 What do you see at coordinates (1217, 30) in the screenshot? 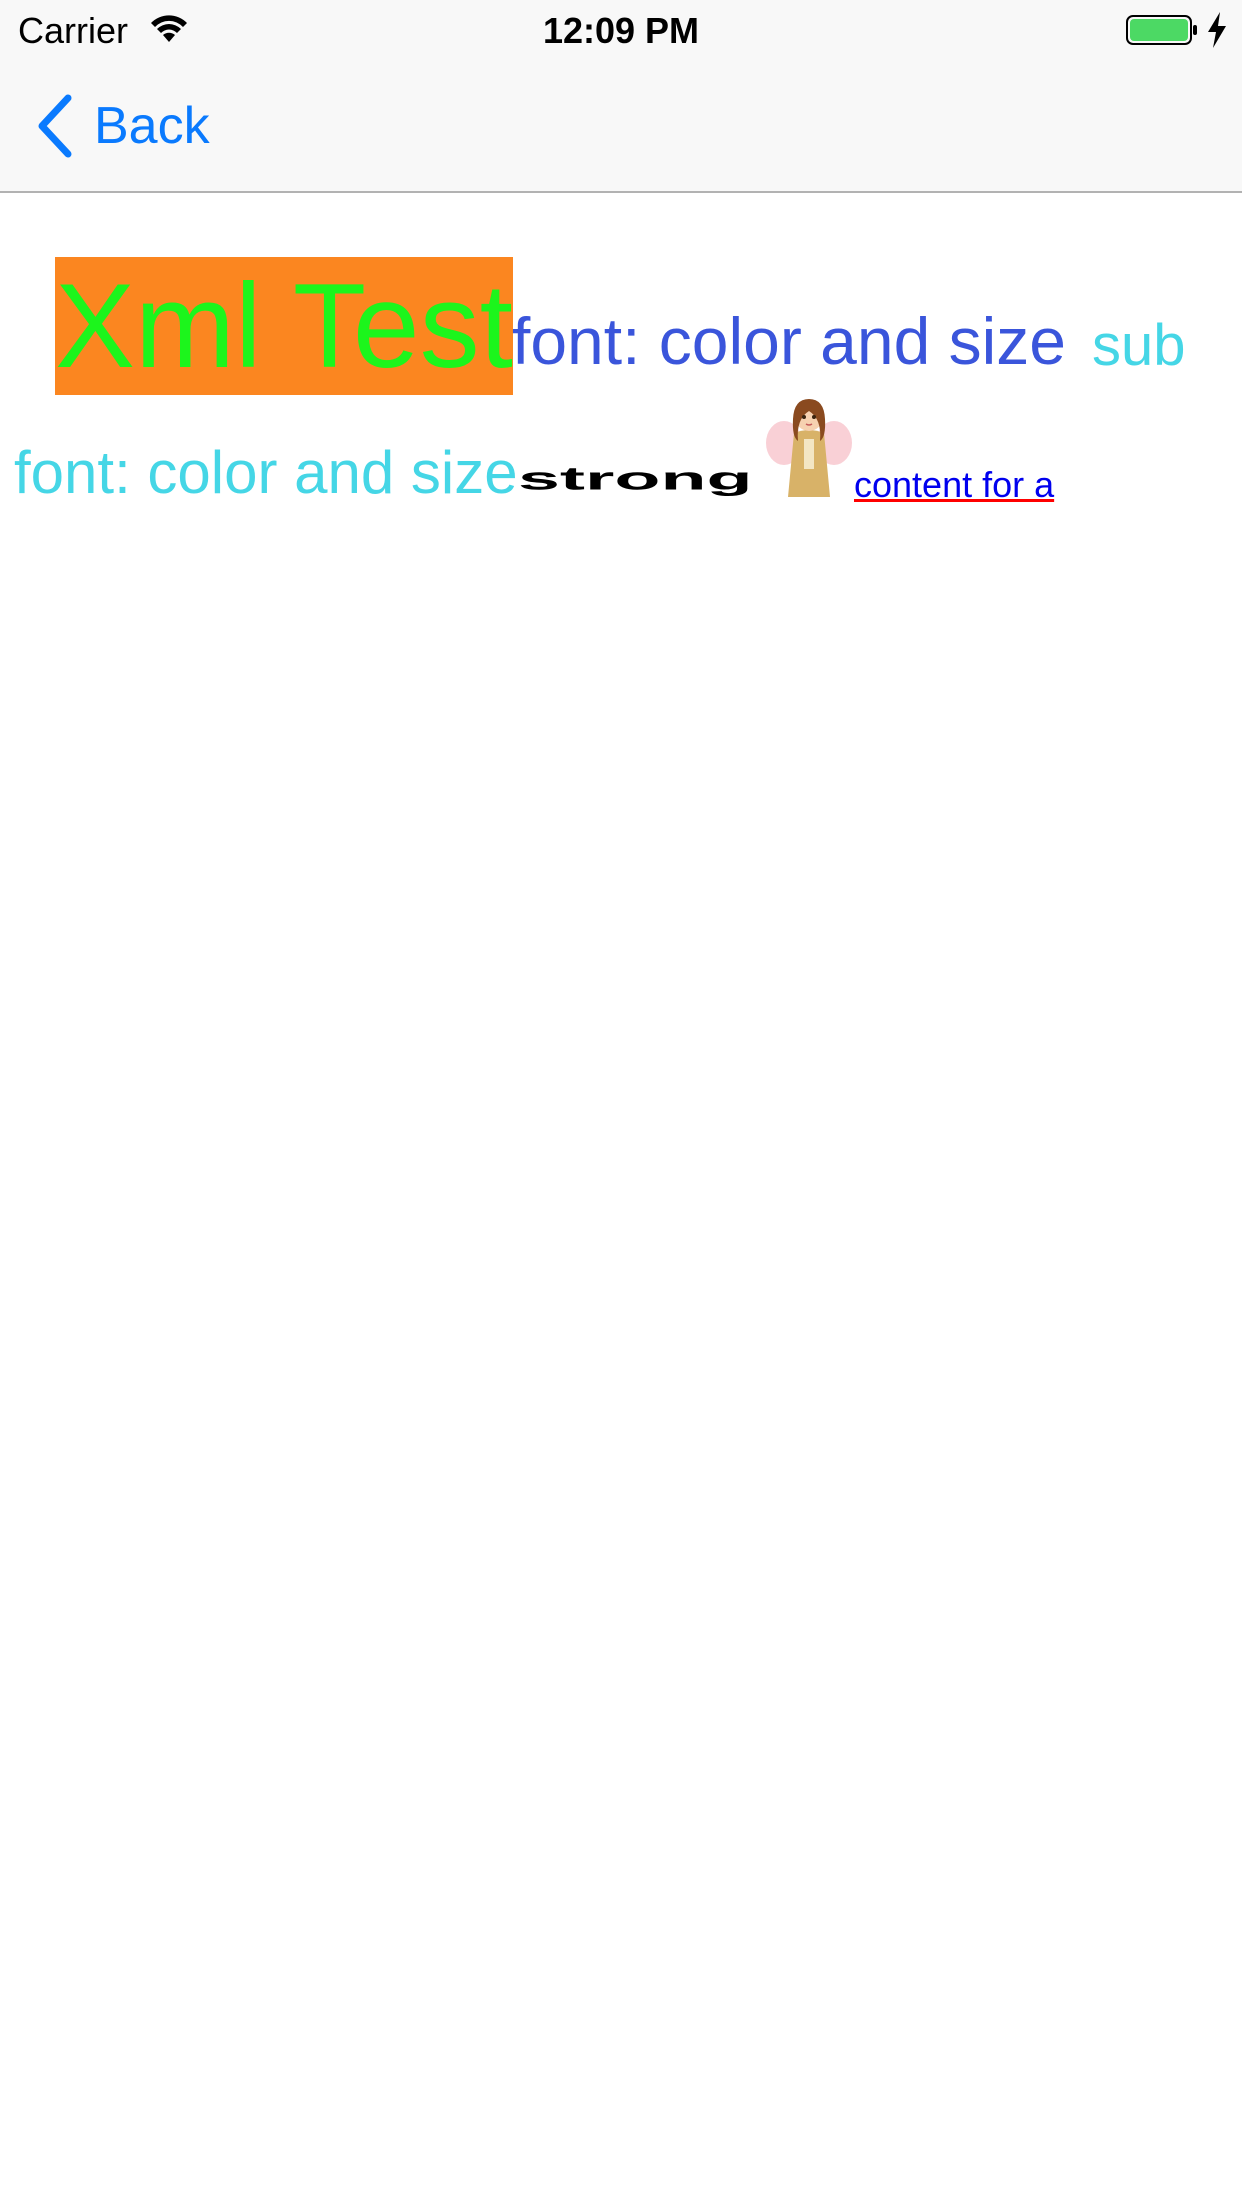
I see `charging-bolt-icon` at bounding box center [1217, 30].